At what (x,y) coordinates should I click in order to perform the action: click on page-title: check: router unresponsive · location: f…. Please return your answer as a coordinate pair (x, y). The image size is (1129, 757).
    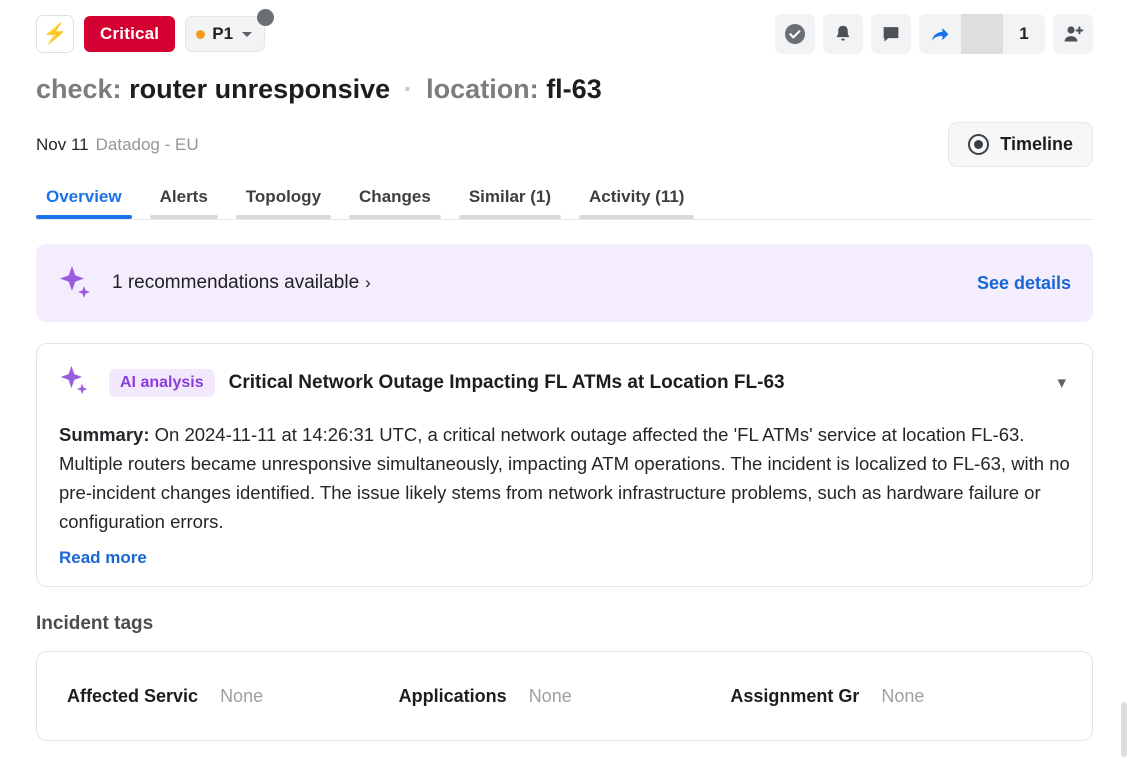
    Looking at the image, I should click on (564, 82).